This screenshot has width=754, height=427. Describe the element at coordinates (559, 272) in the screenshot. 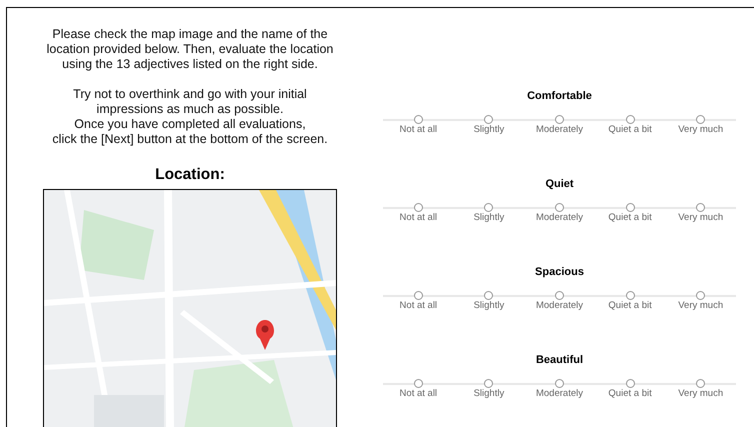

I see `adjective-label: Spacious` at that location.